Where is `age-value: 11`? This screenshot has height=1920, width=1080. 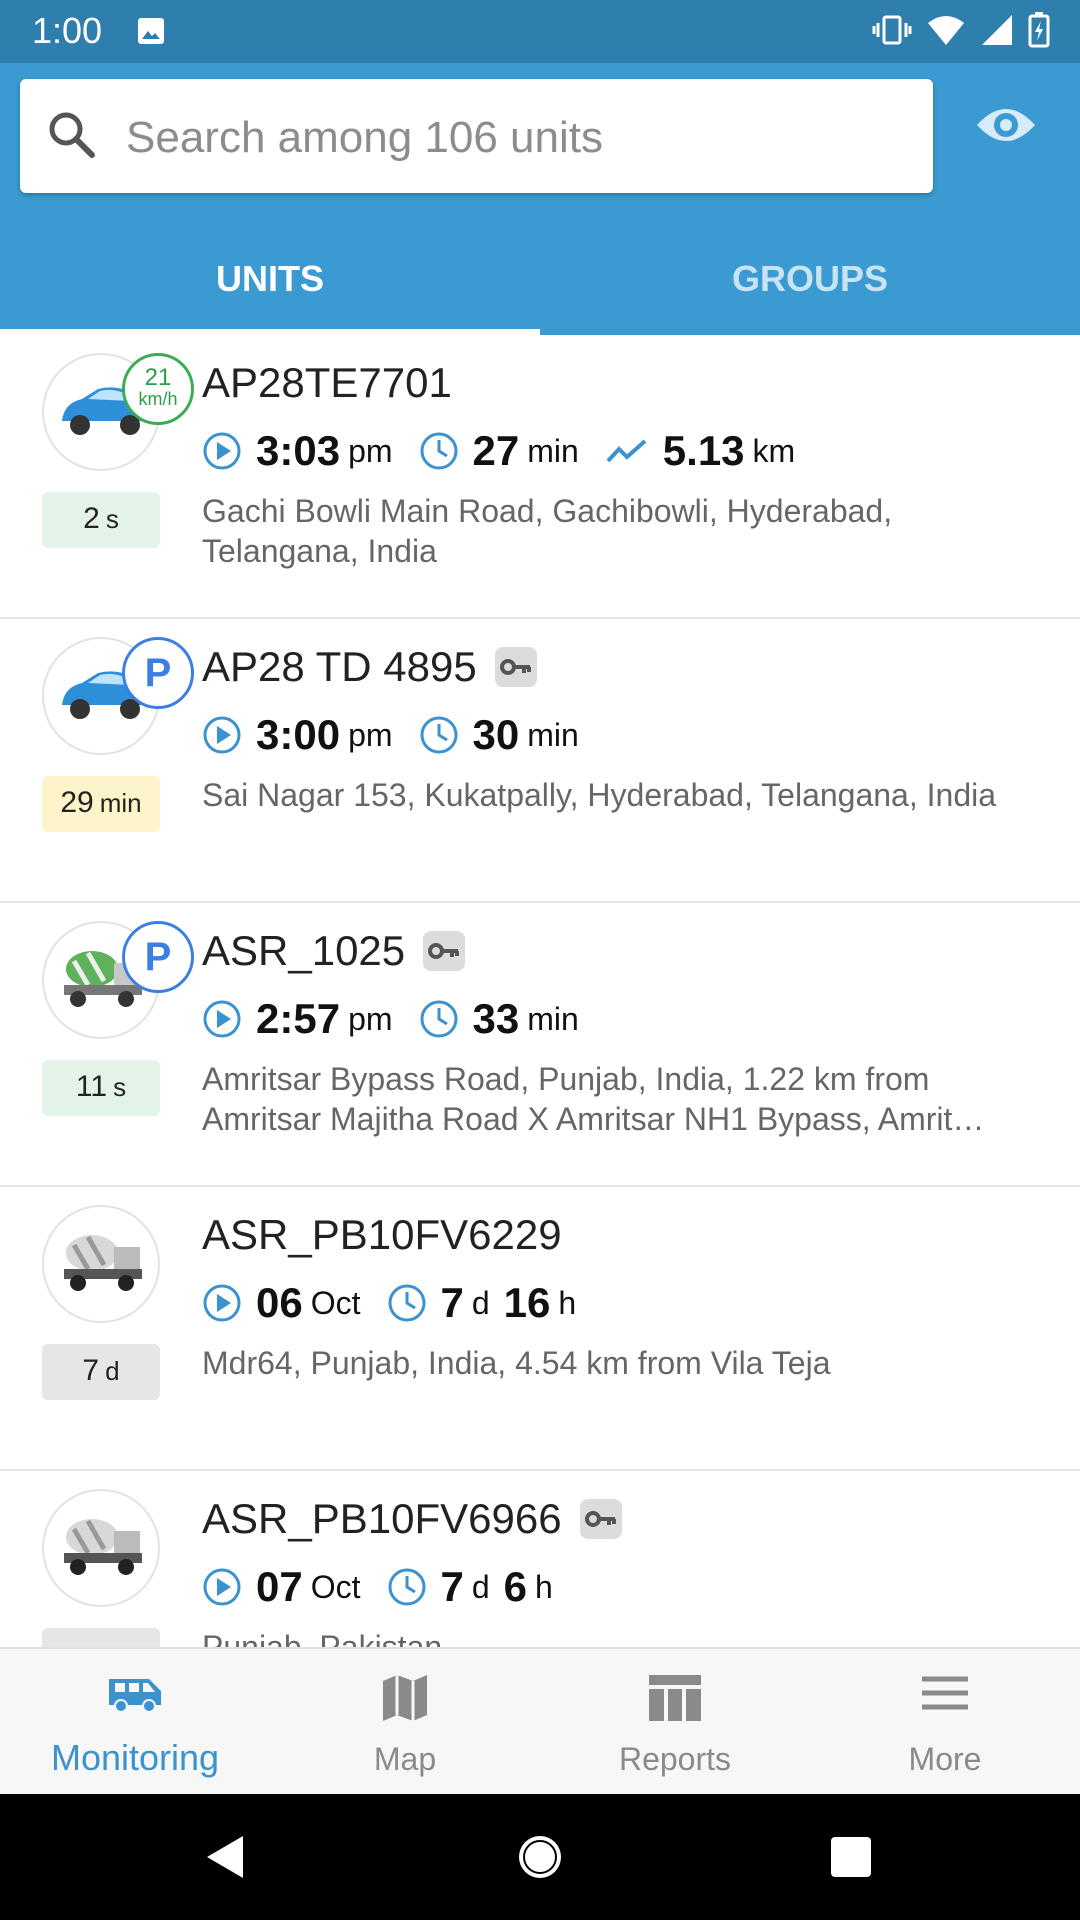
age-value: 11 is located at coordinates (91, 1086).